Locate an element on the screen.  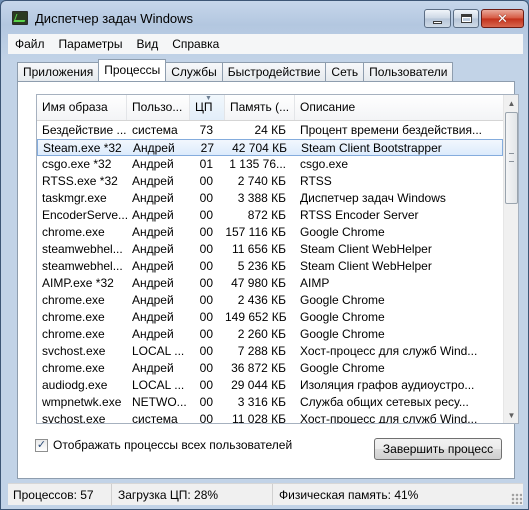
tab-users: Пользователи is located at coordinates (408, 71).